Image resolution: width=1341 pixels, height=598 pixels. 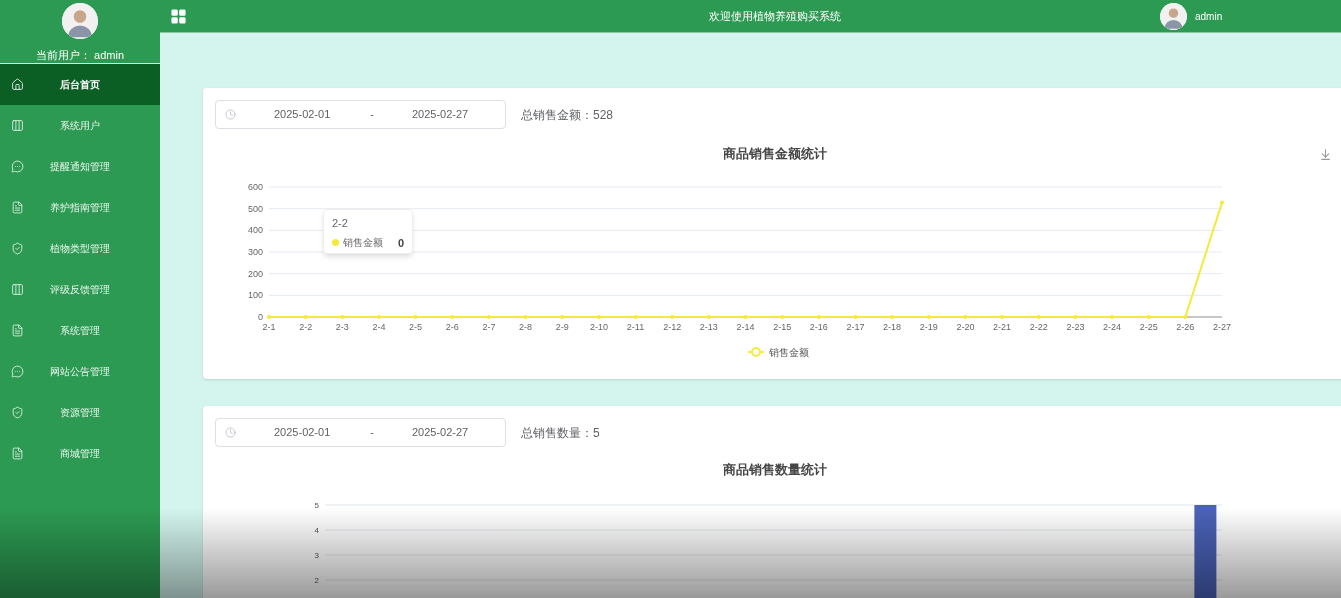 What do you see at coordinates (1038, 327) in the screenshot?
I see `x-axis-label: 2-22` at bounding box center [1038, 327].